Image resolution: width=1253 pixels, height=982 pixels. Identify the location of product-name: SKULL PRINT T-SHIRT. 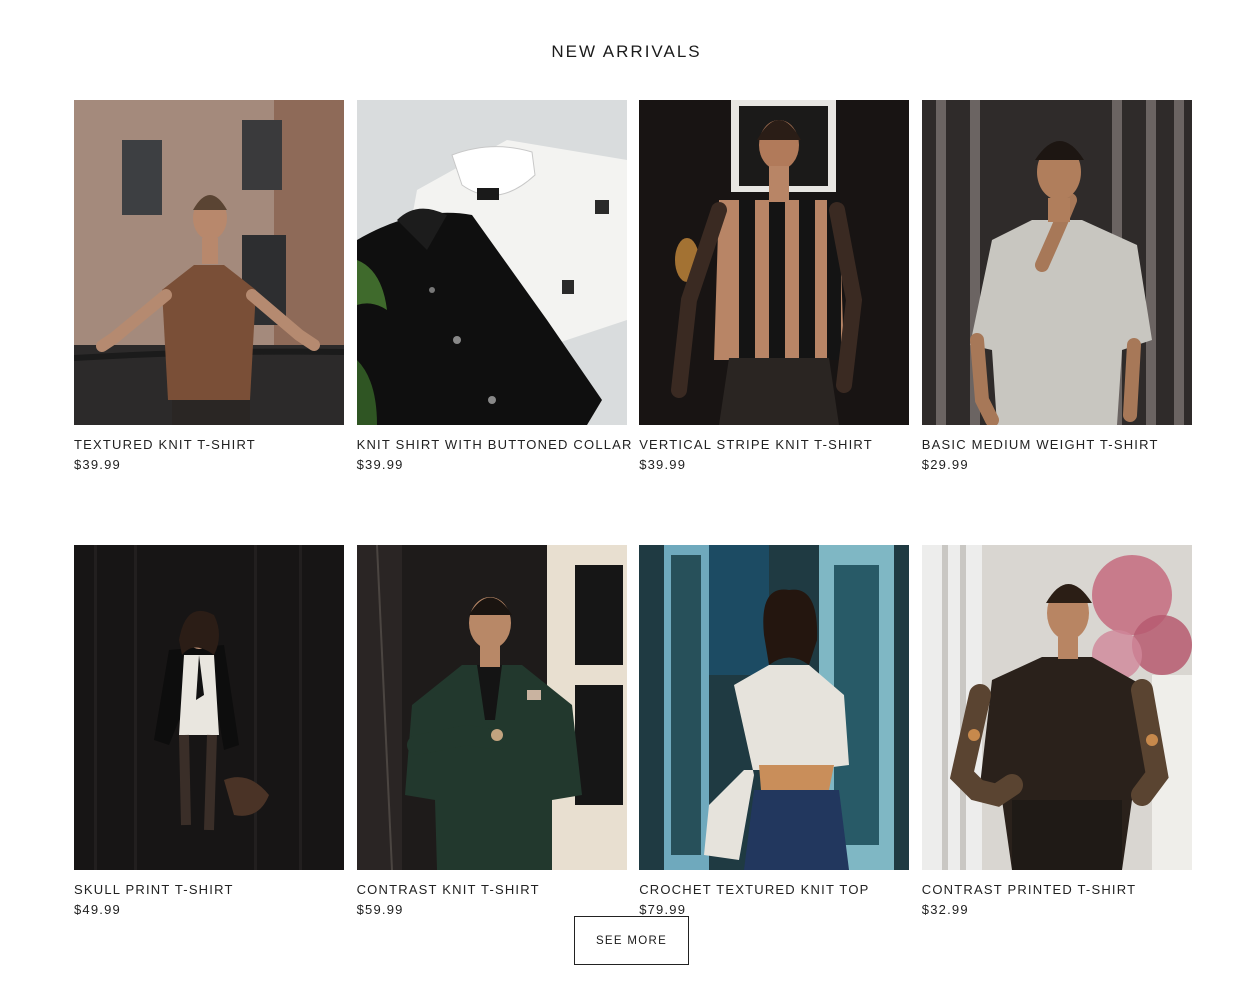
(209, 889).